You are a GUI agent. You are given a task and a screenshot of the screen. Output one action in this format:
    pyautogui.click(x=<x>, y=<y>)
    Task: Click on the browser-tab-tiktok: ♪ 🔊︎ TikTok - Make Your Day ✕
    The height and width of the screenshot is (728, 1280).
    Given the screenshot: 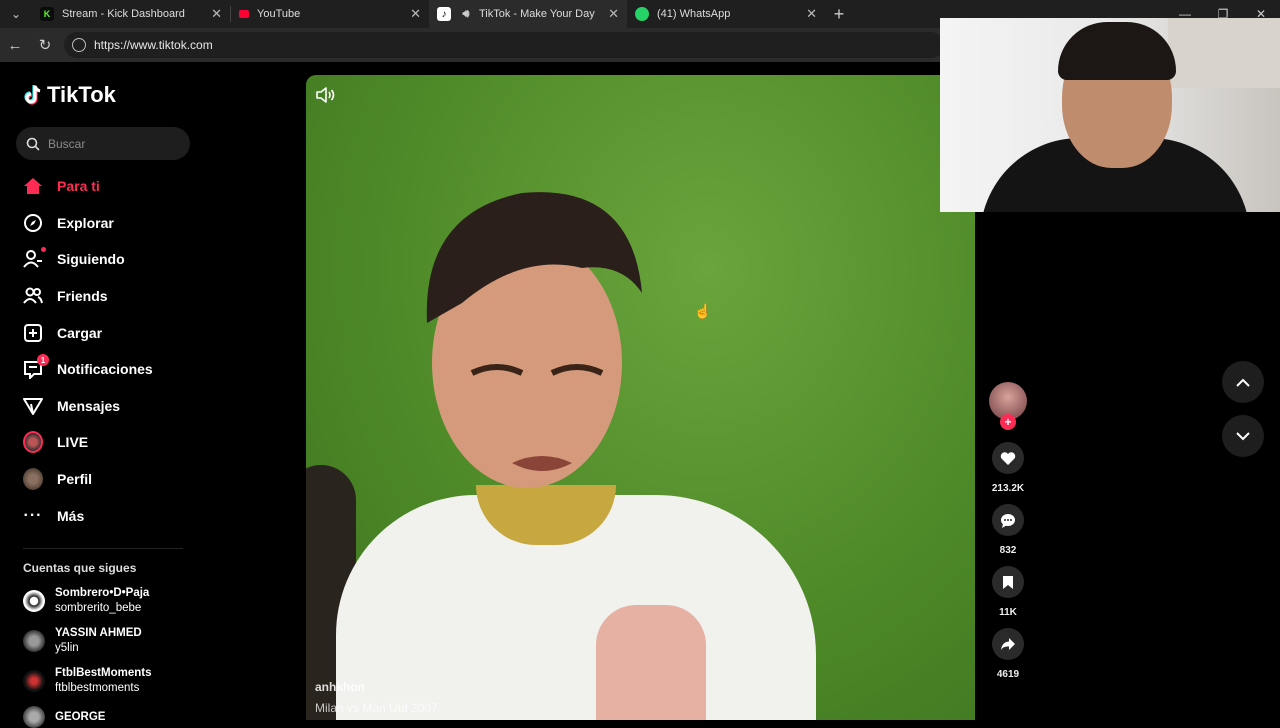 What is the action you would take?
    pyautogui.click(x=528, y=14)
    